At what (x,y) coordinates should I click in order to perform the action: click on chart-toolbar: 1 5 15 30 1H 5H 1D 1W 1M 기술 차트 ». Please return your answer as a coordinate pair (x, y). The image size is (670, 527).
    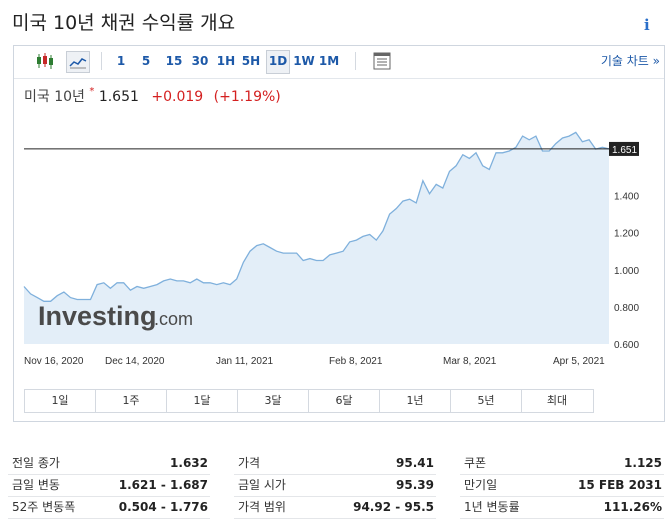
    Looking at the image, I should click on (339, 62).